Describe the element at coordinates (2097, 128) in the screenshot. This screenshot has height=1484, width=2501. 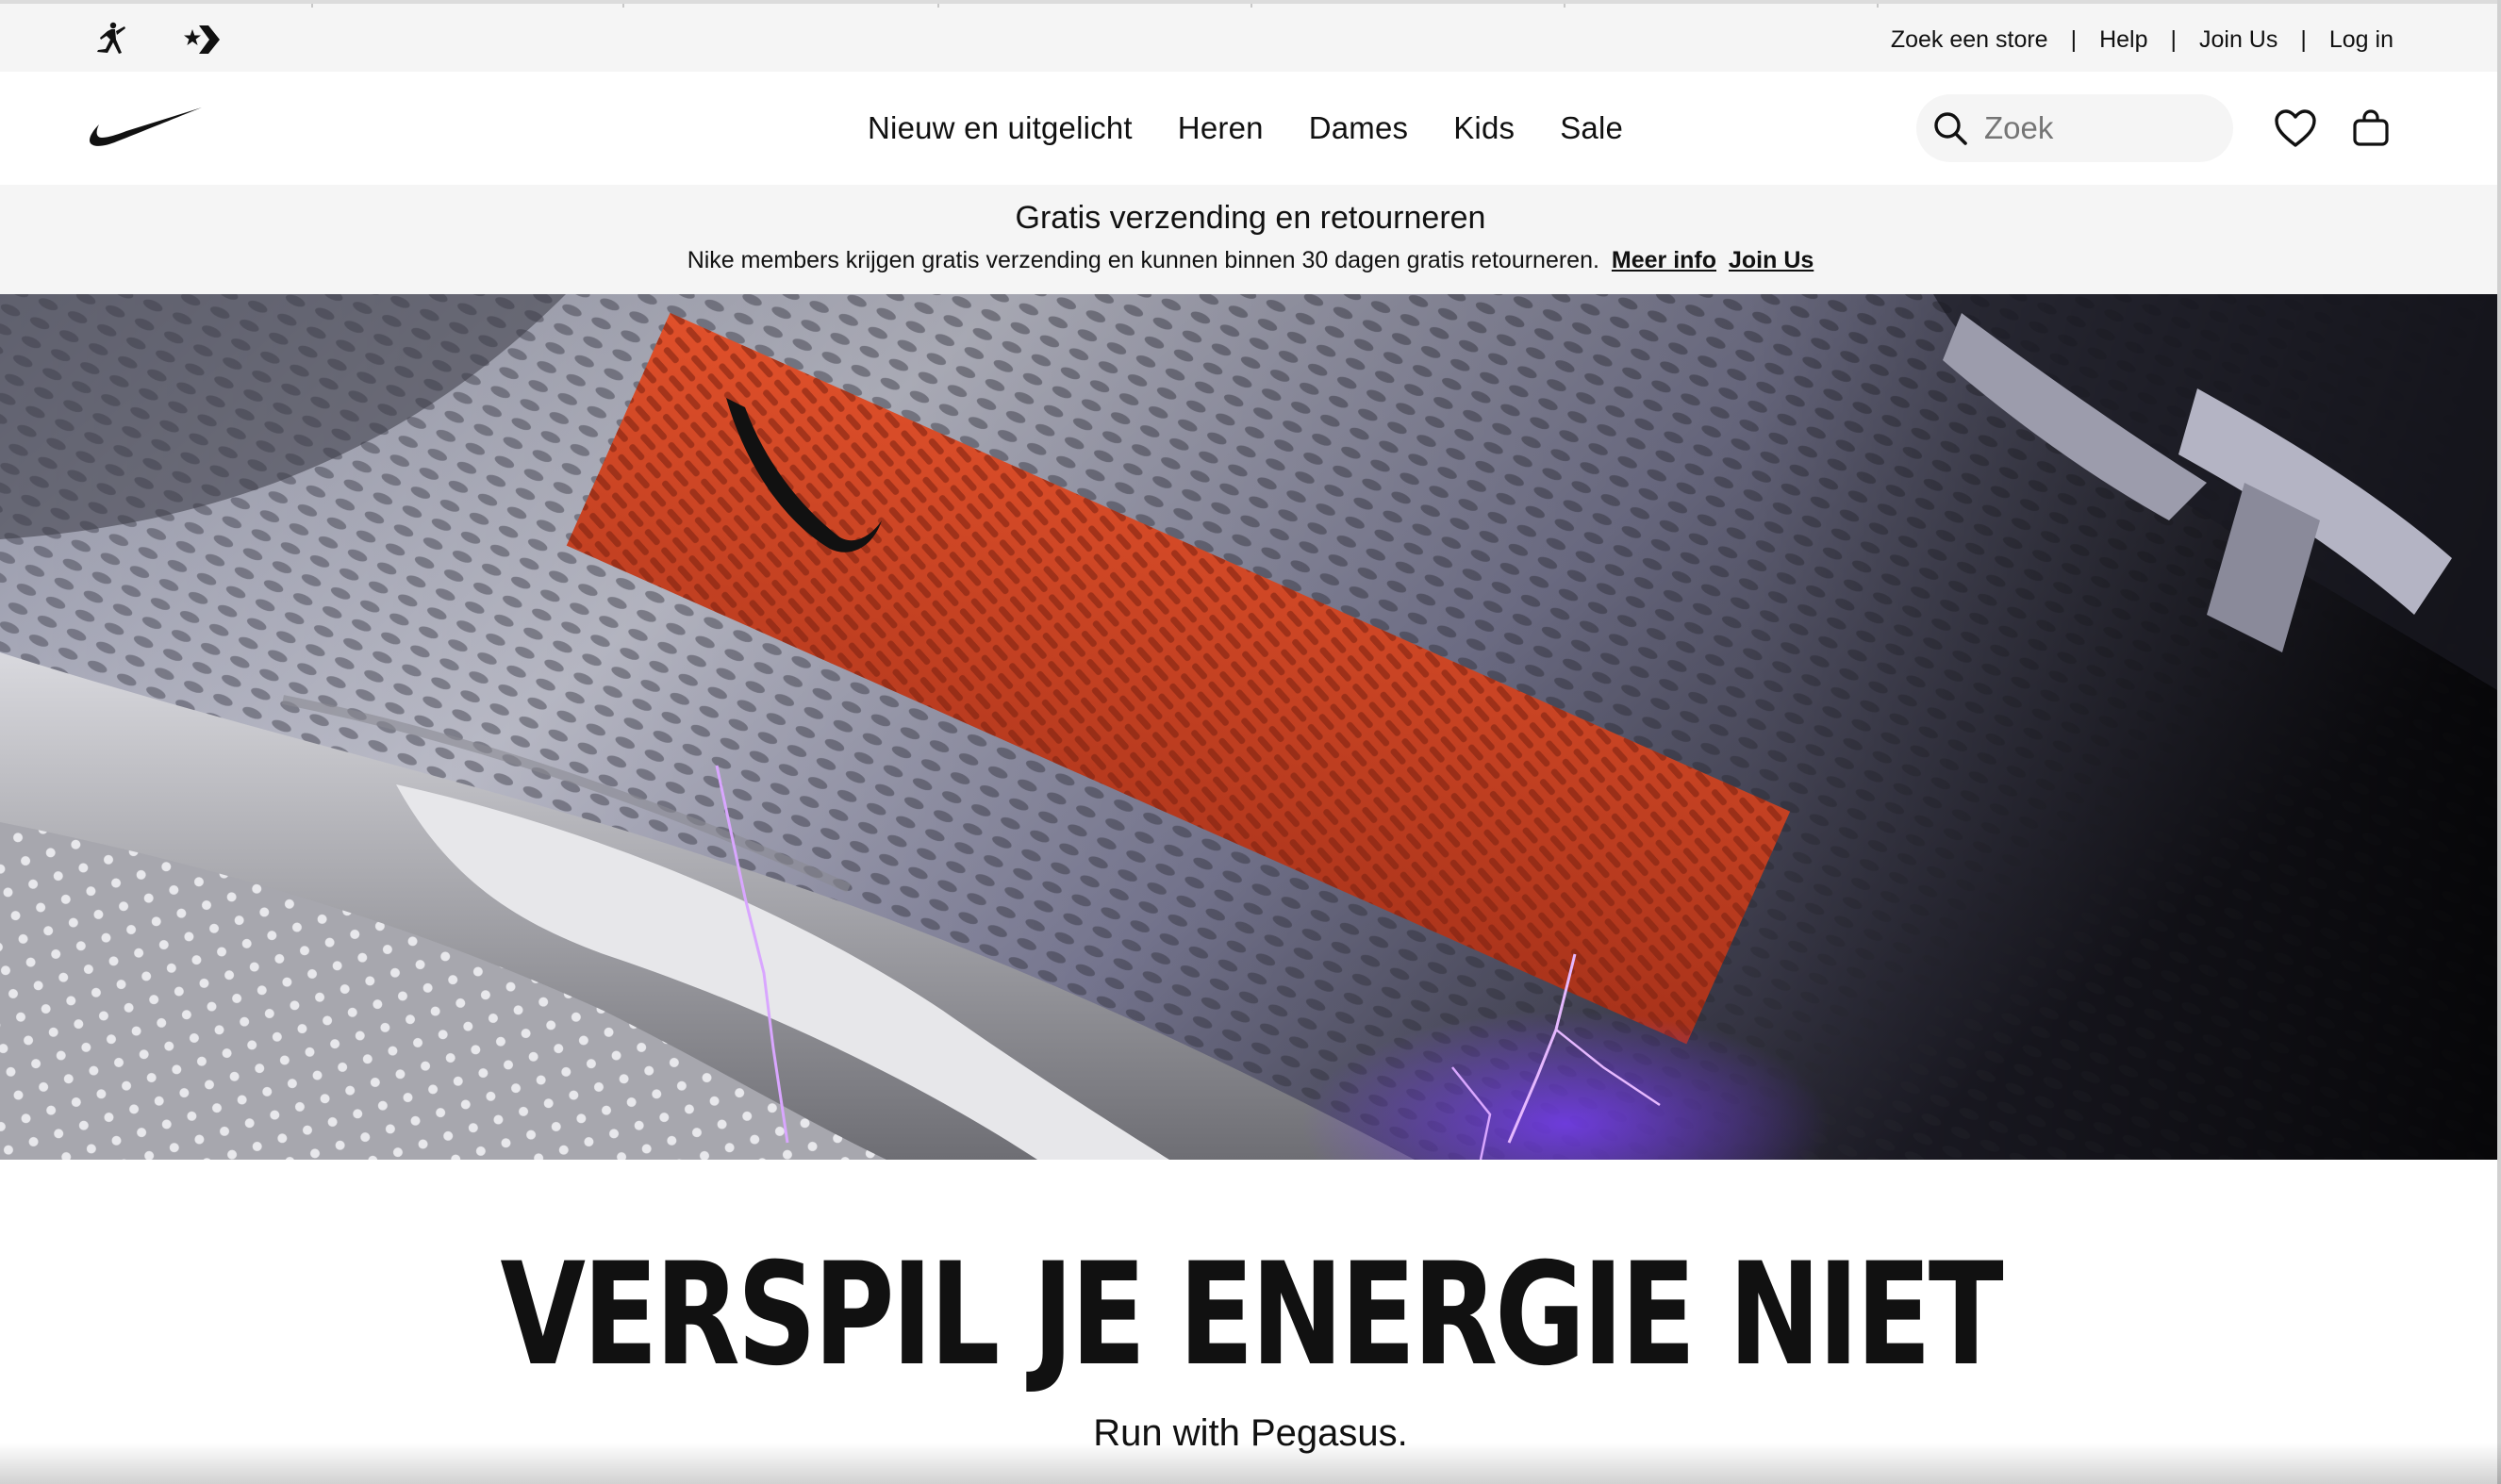
I see `search-input` at that location.